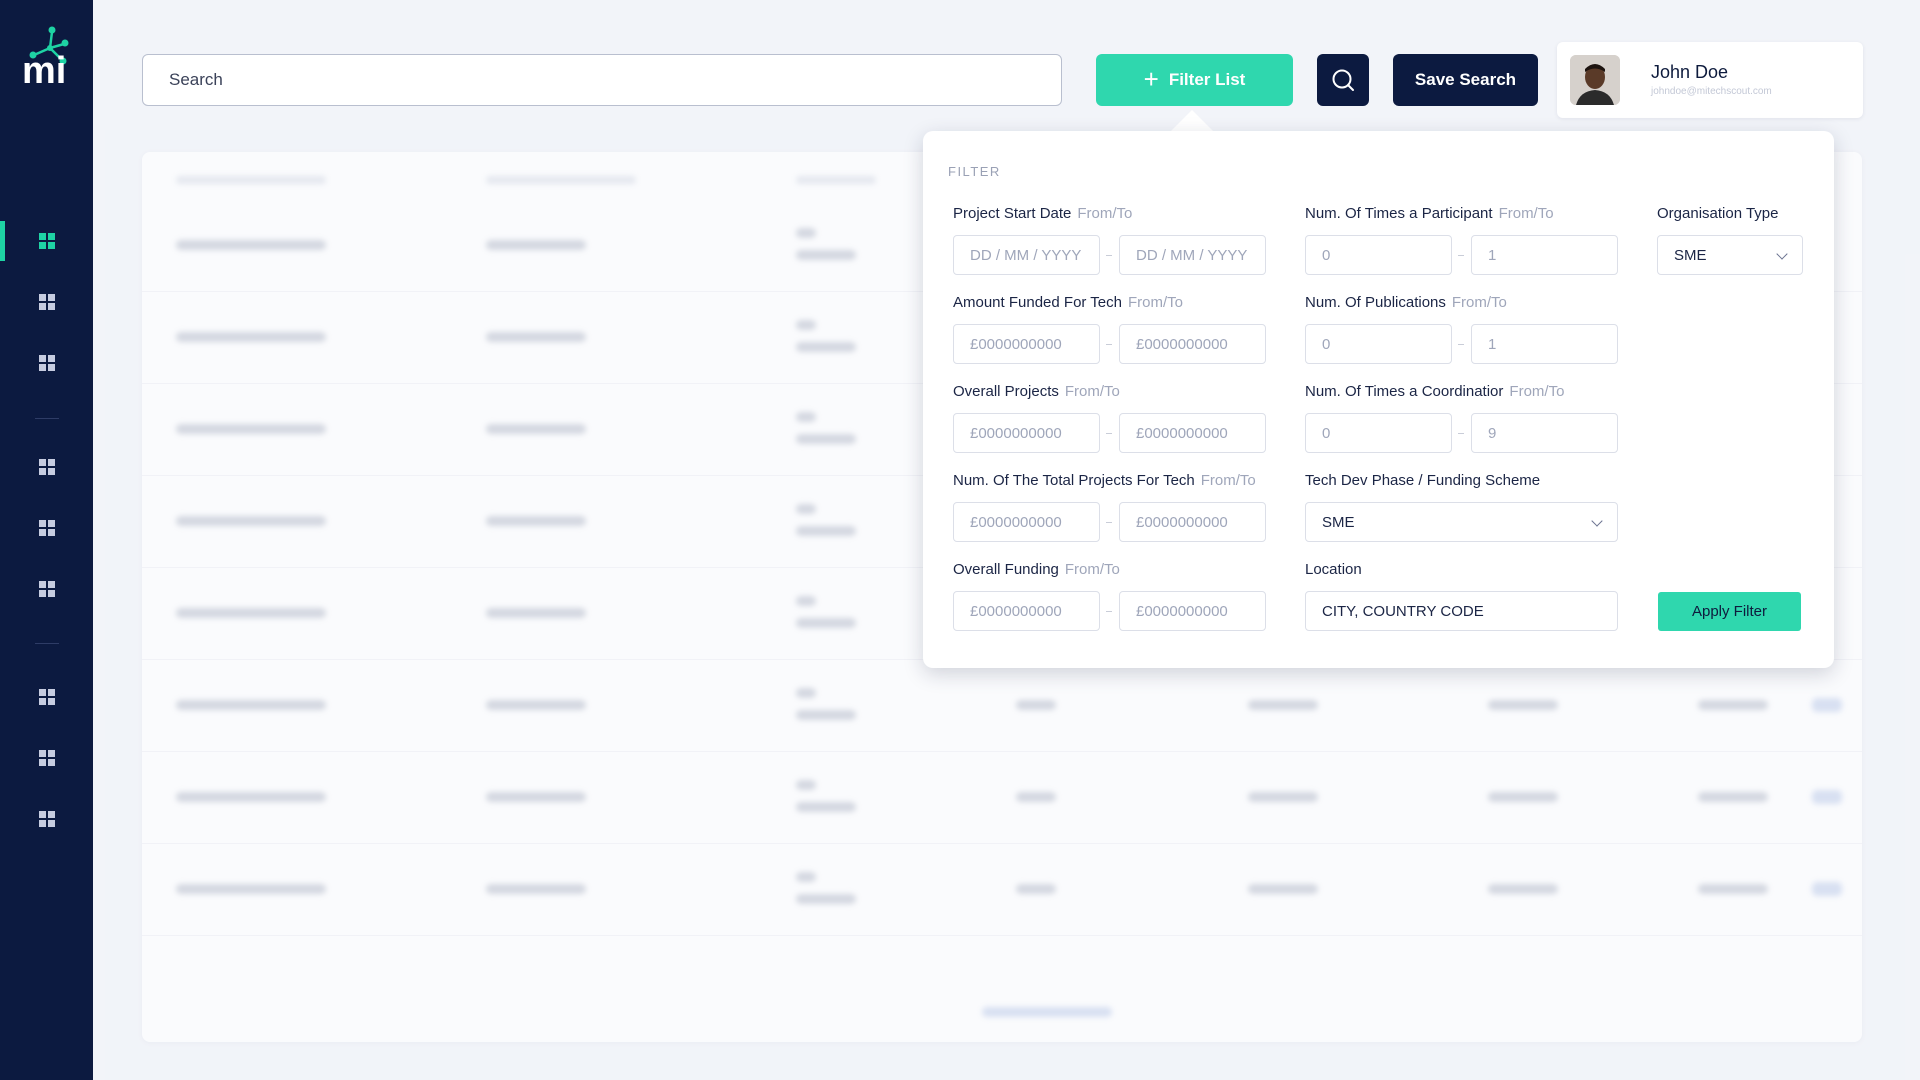 The height and width of the screenshot is (1080, 1920). I want to click on sidebar: mi, so click(46, 540).